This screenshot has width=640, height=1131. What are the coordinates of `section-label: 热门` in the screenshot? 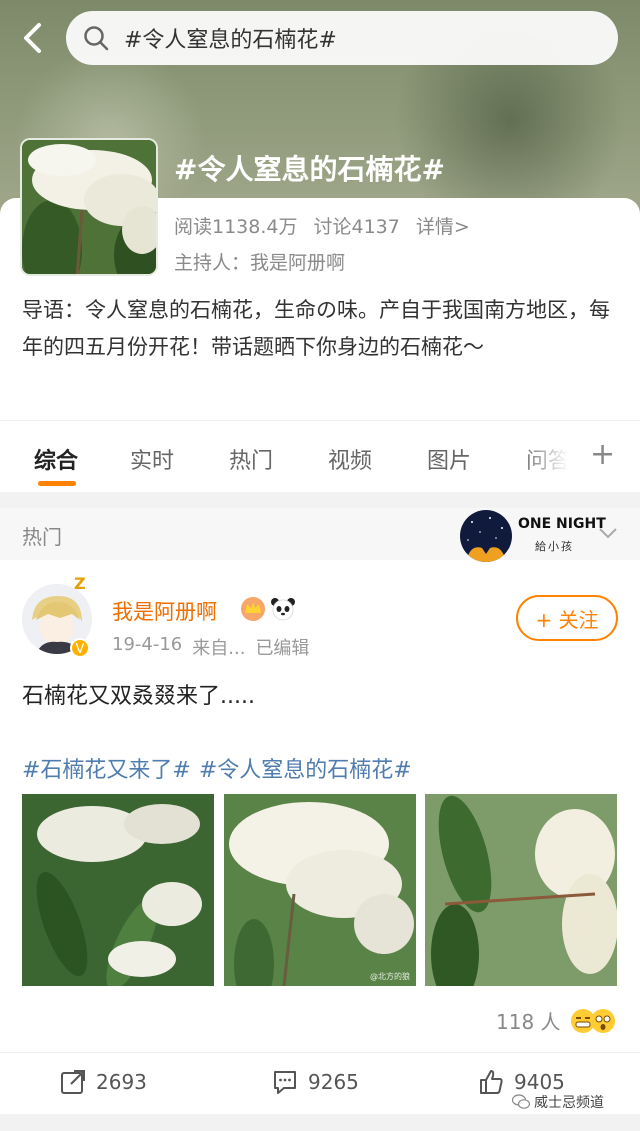 It's located at (42, 537).